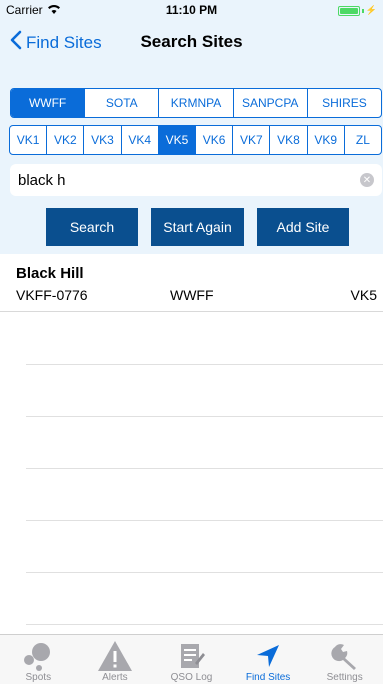 This screenshot has height=684, width=383. I want to click on tab-settings: Settings, so click(344, 659).